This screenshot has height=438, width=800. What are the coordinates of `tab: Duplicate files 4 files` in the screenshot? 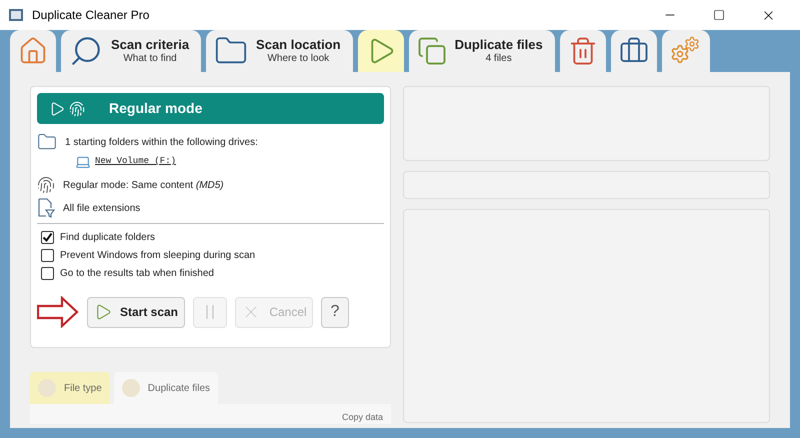 It's located at (481, 51).